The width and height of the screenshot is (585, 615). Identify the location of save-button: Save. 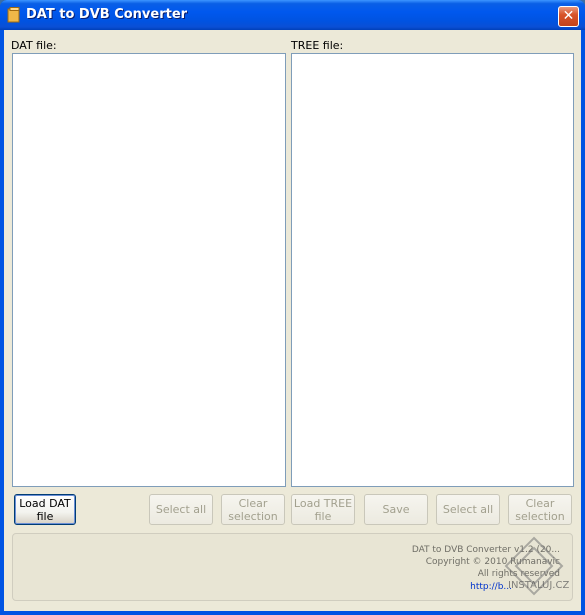
(396, 509).